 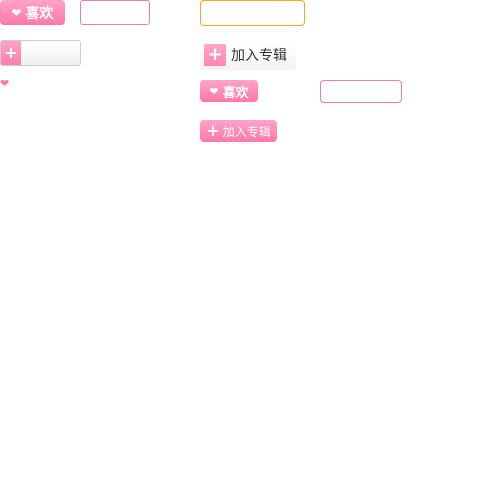 I want to click on text-input, so click(x=115, y=12).